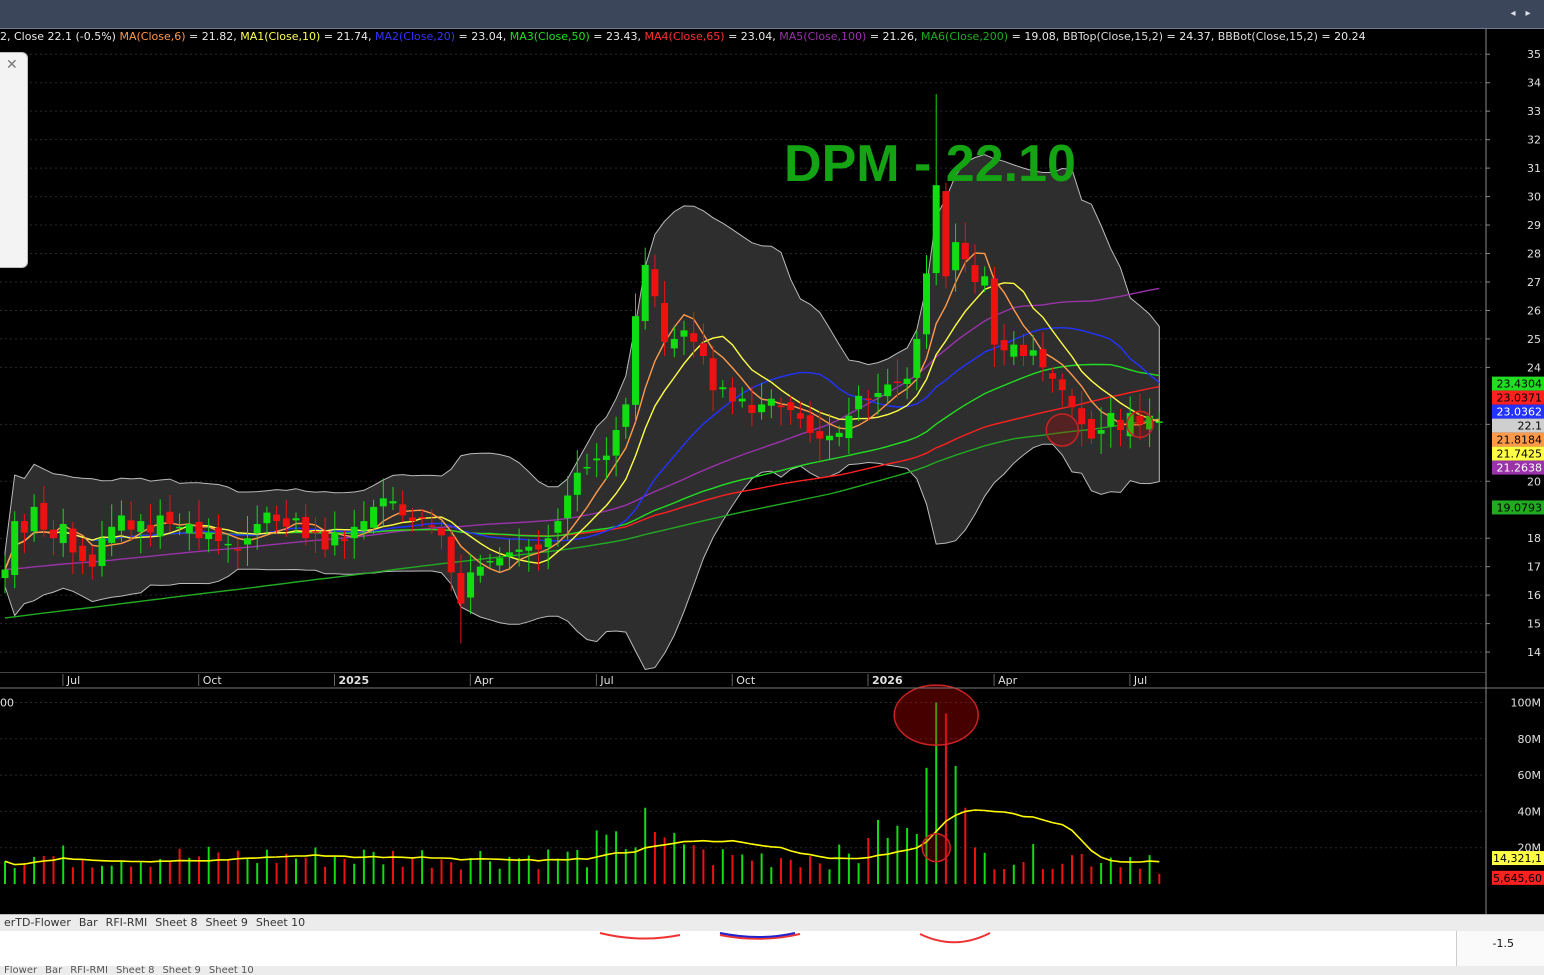 The height and width of the screenshot is (975, 1544). Describe the element at coordinates (1513, 14) in the screenshot. I see `scroll-left-icon: ◂` at that location.